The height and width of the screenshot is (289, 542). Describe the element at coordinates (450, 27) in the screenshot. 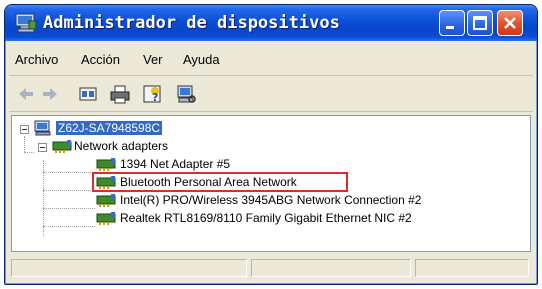

I see `minimize-icon` at that location.